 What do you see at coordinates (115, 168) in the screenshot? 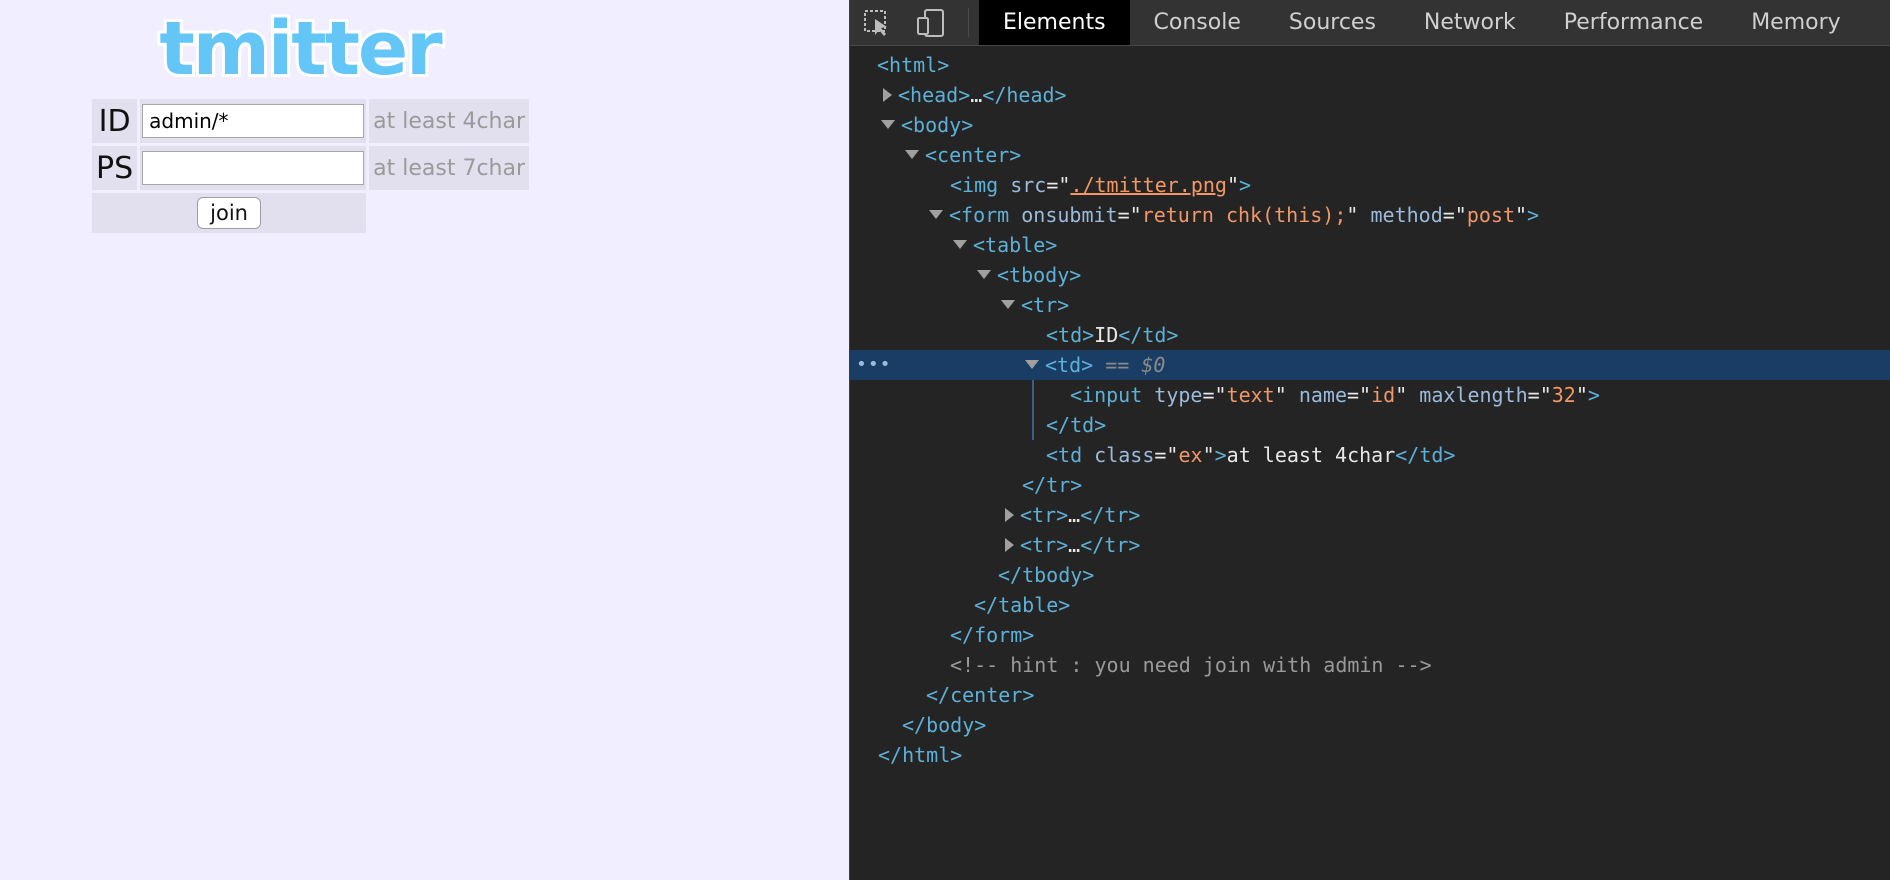
I see `ps-label: PS` at bounding box center [115, 168].